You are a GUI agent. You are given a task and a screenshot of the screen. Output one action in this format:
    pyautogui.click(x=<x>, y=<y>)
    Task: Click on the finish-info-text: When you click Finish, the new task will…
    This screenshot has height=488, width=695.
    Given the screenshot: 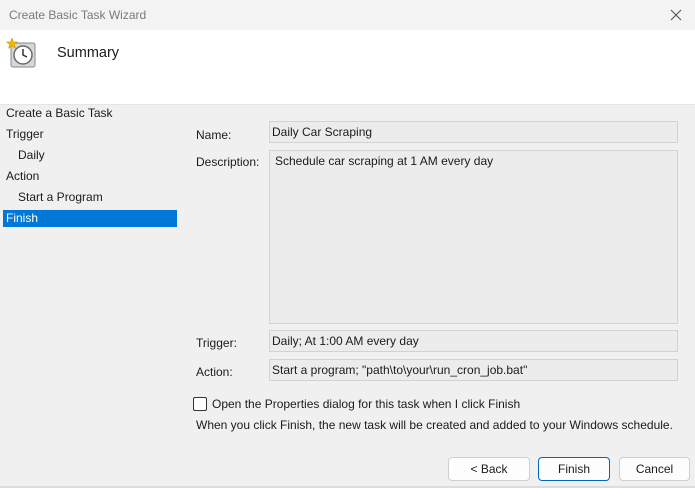 What is the action you would take?
    pyautogui.click(x=434, y=425)
    